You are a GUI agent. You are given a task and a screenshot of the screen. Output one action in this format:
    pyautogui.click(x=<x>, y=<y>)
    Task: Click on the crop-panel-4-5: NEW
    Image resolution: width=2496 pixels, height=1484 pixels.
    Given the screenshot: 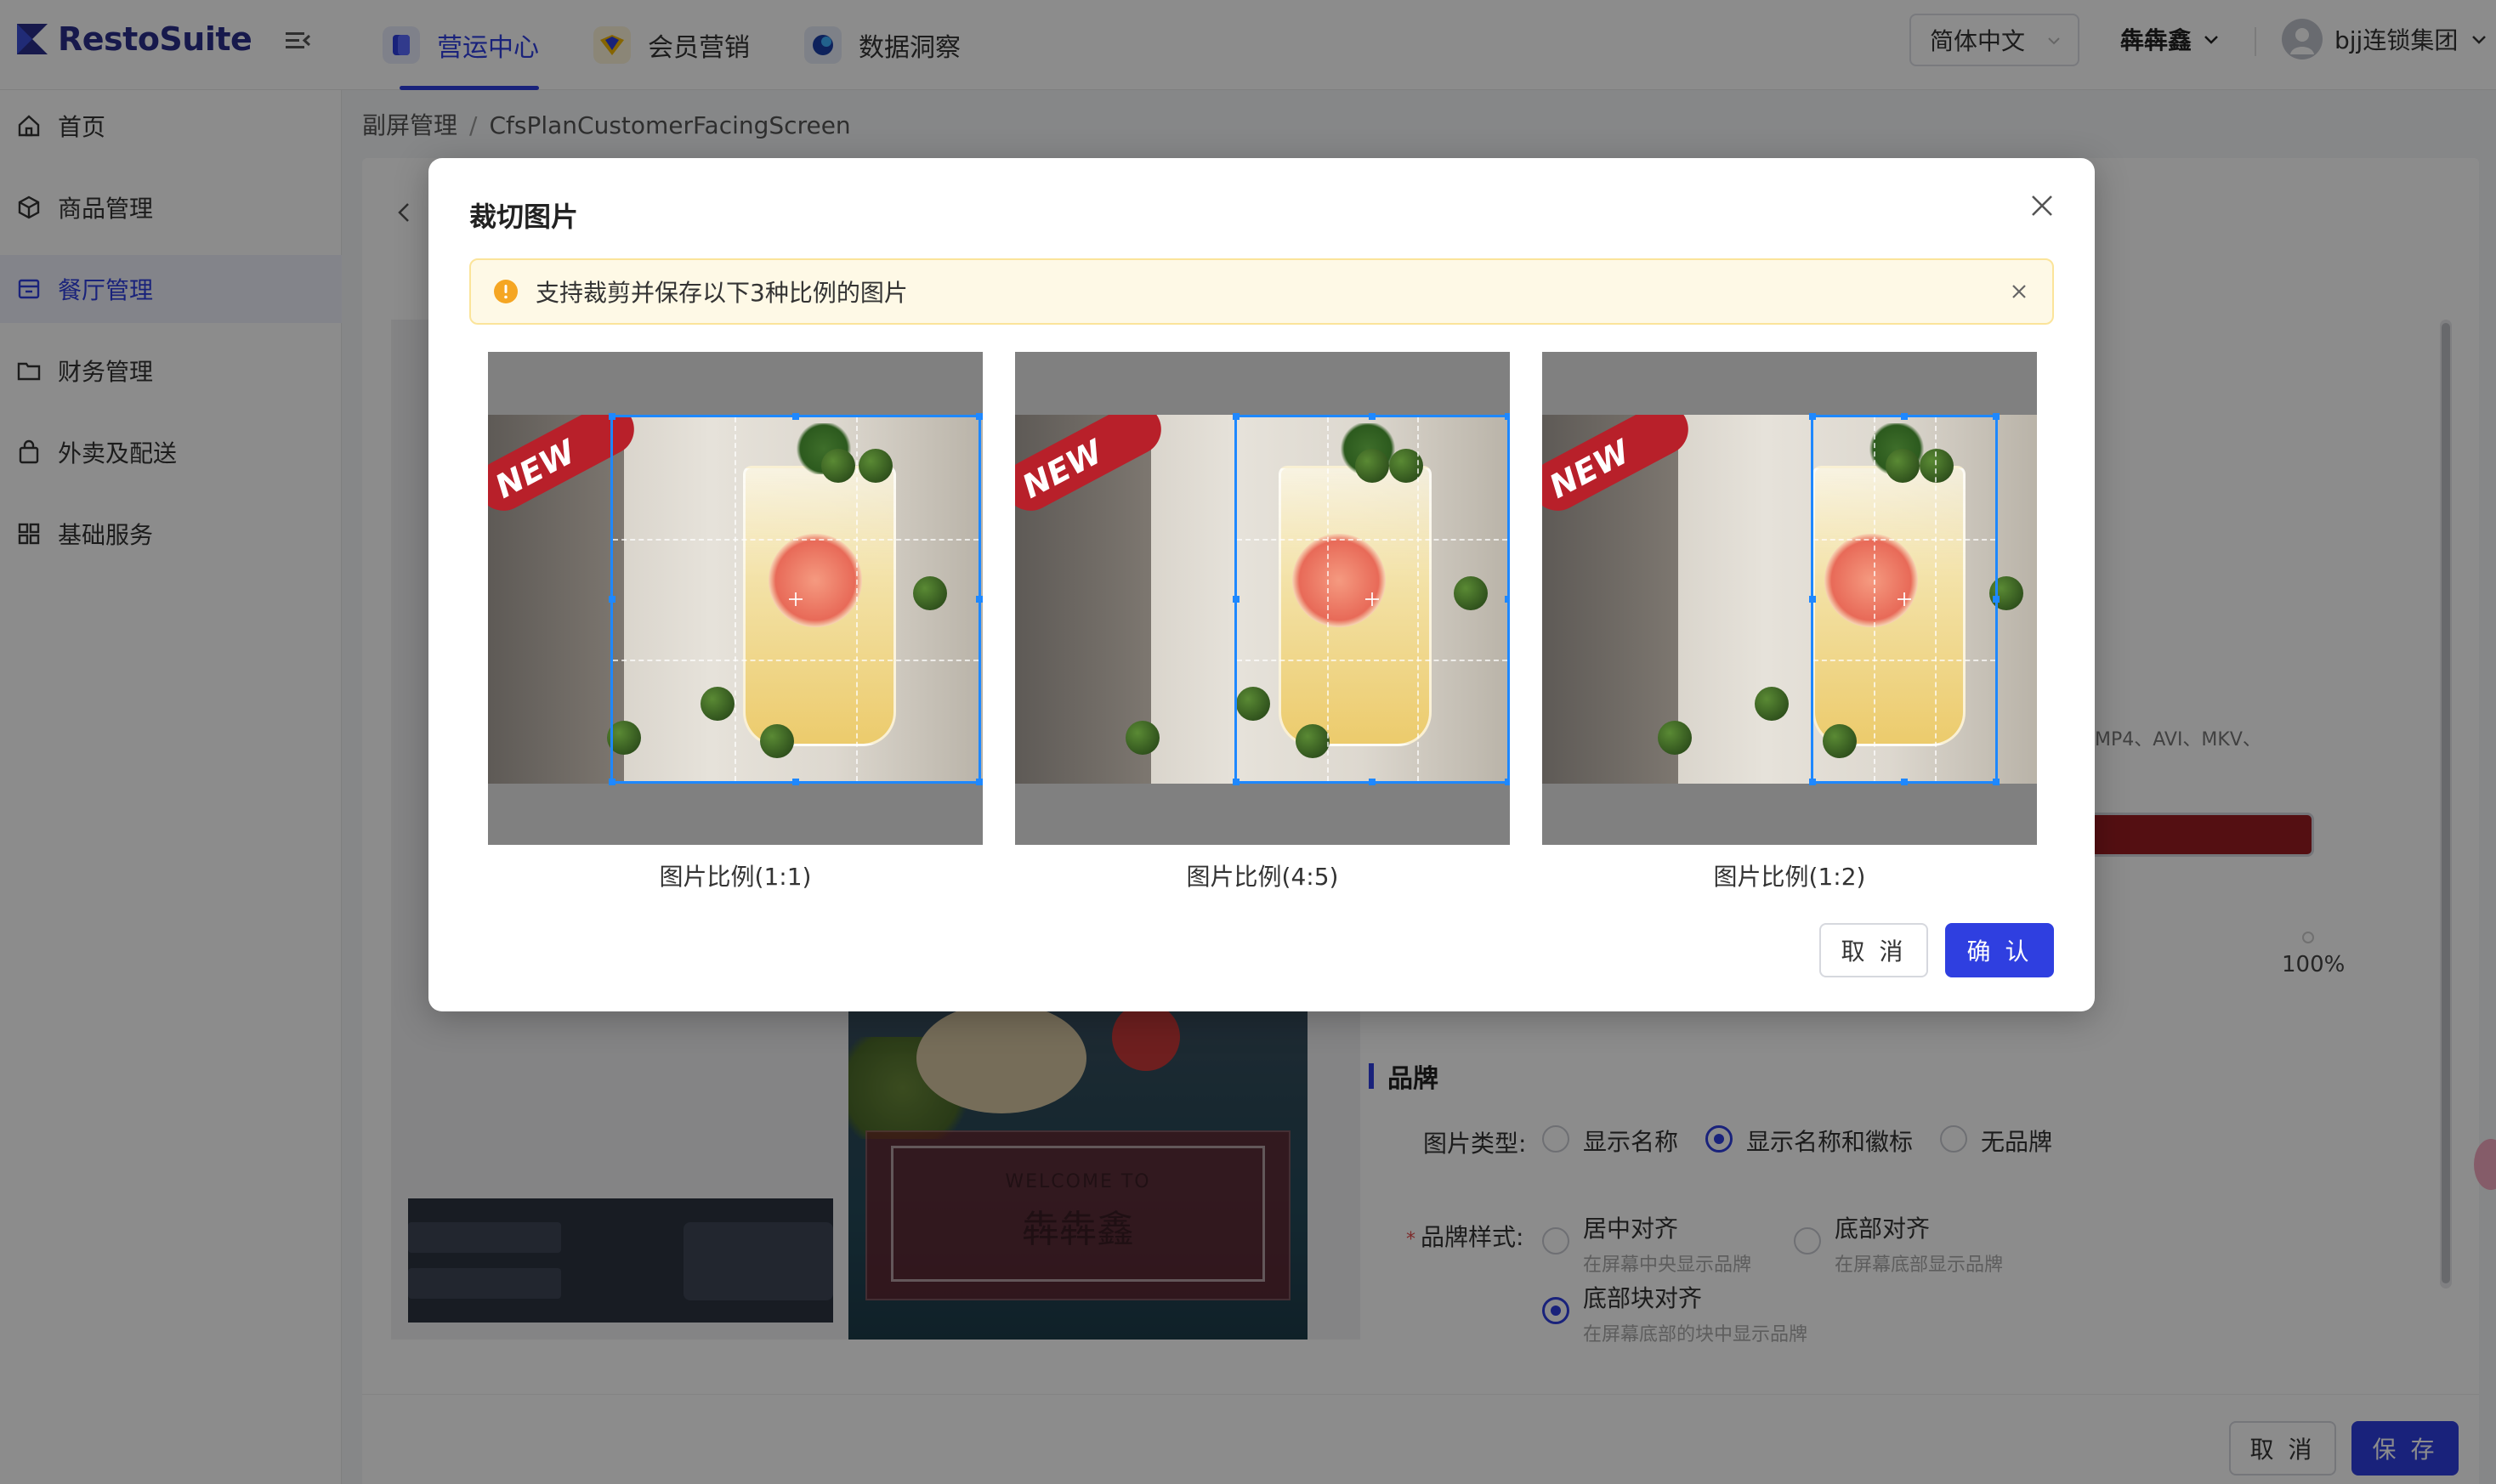 What is the action you would take?
    pyautogui.click(x=1262, y=598)
    